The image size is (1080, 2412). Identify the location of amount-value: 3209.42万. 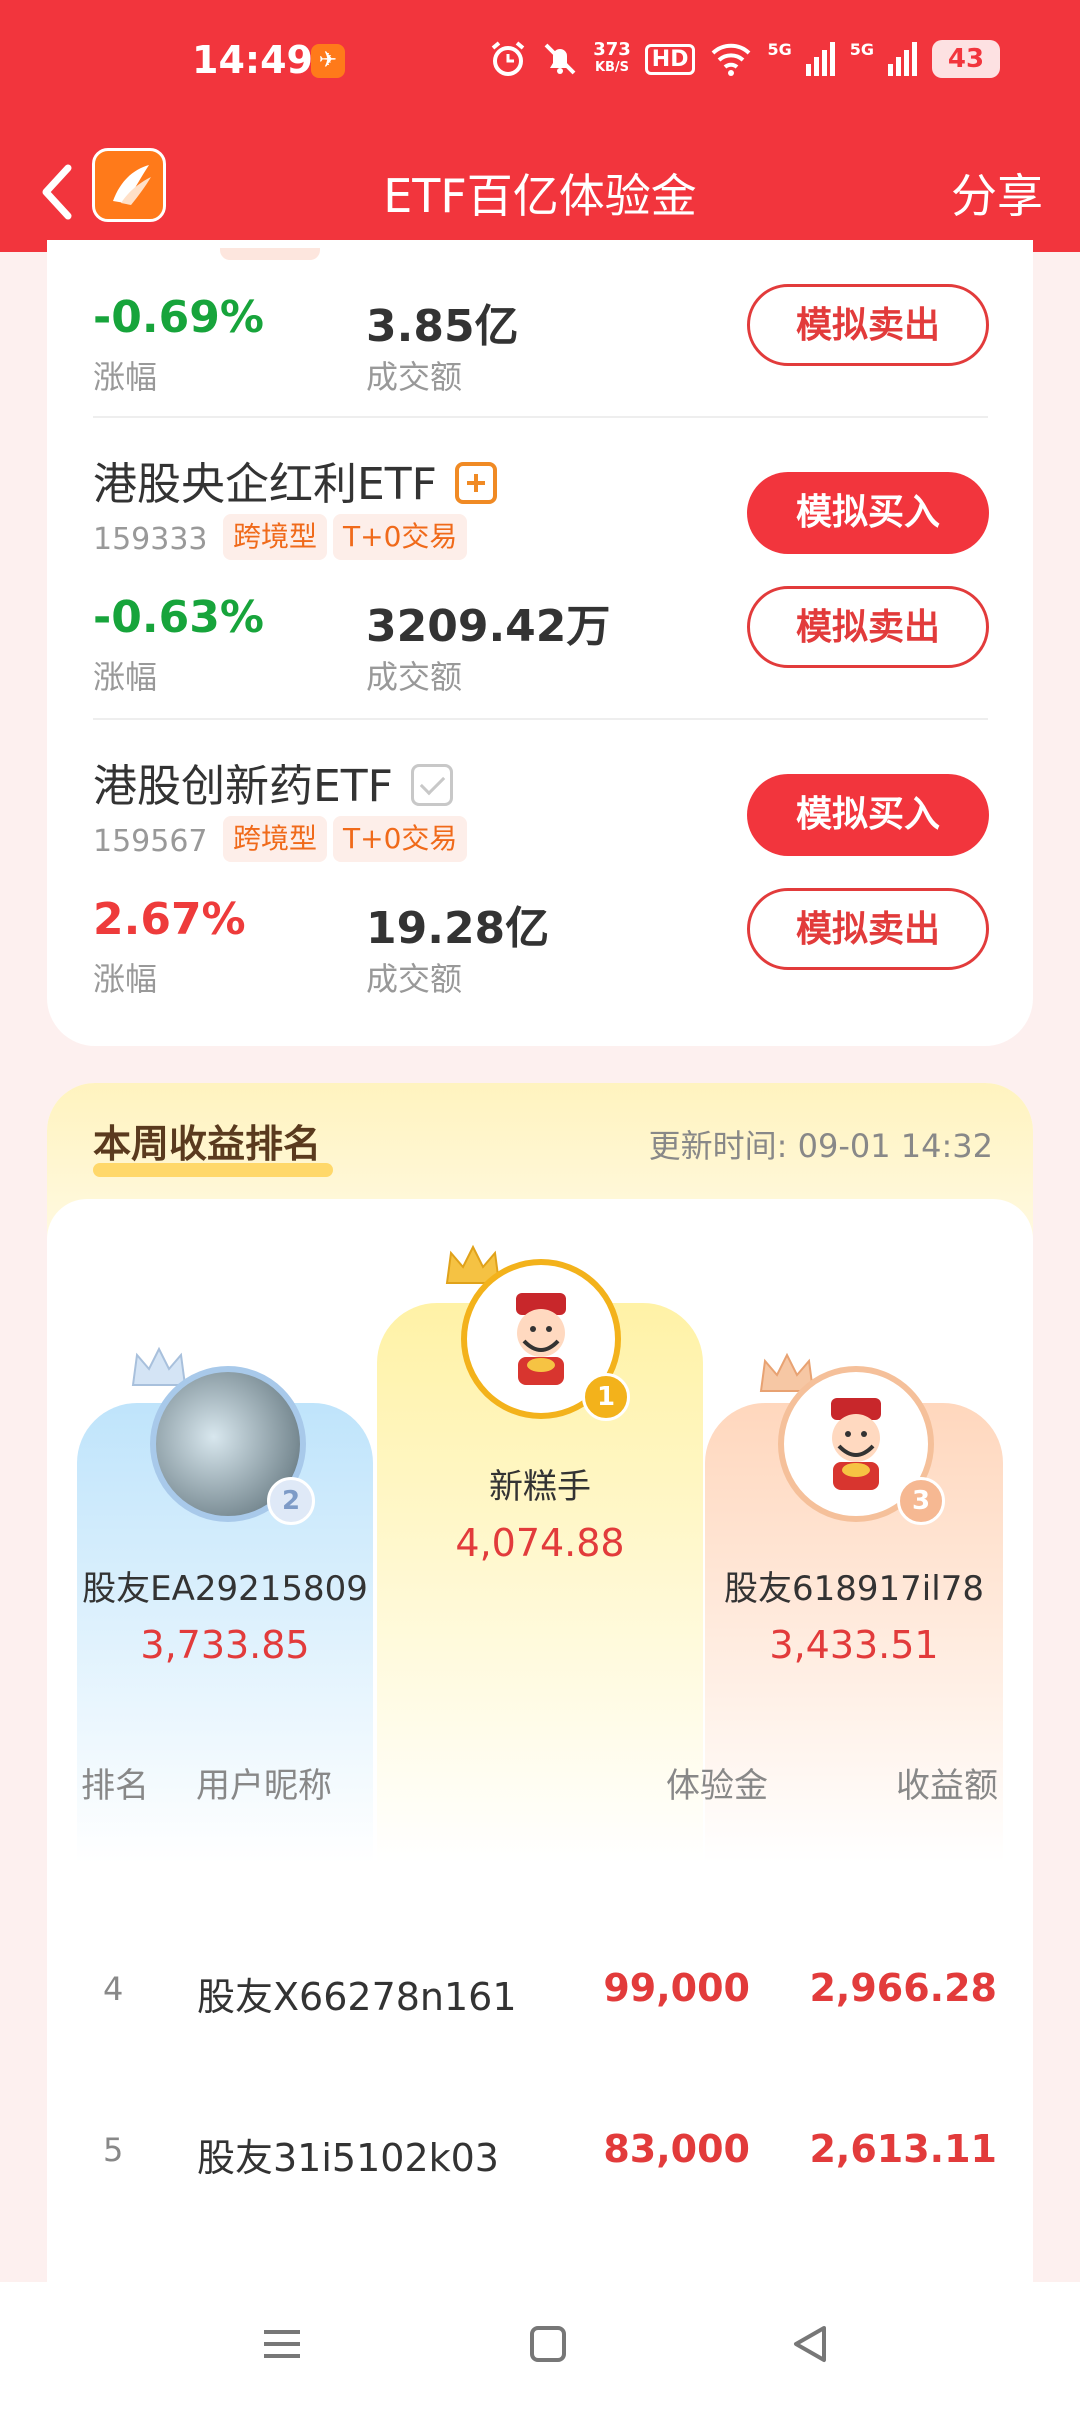
(488, 626).